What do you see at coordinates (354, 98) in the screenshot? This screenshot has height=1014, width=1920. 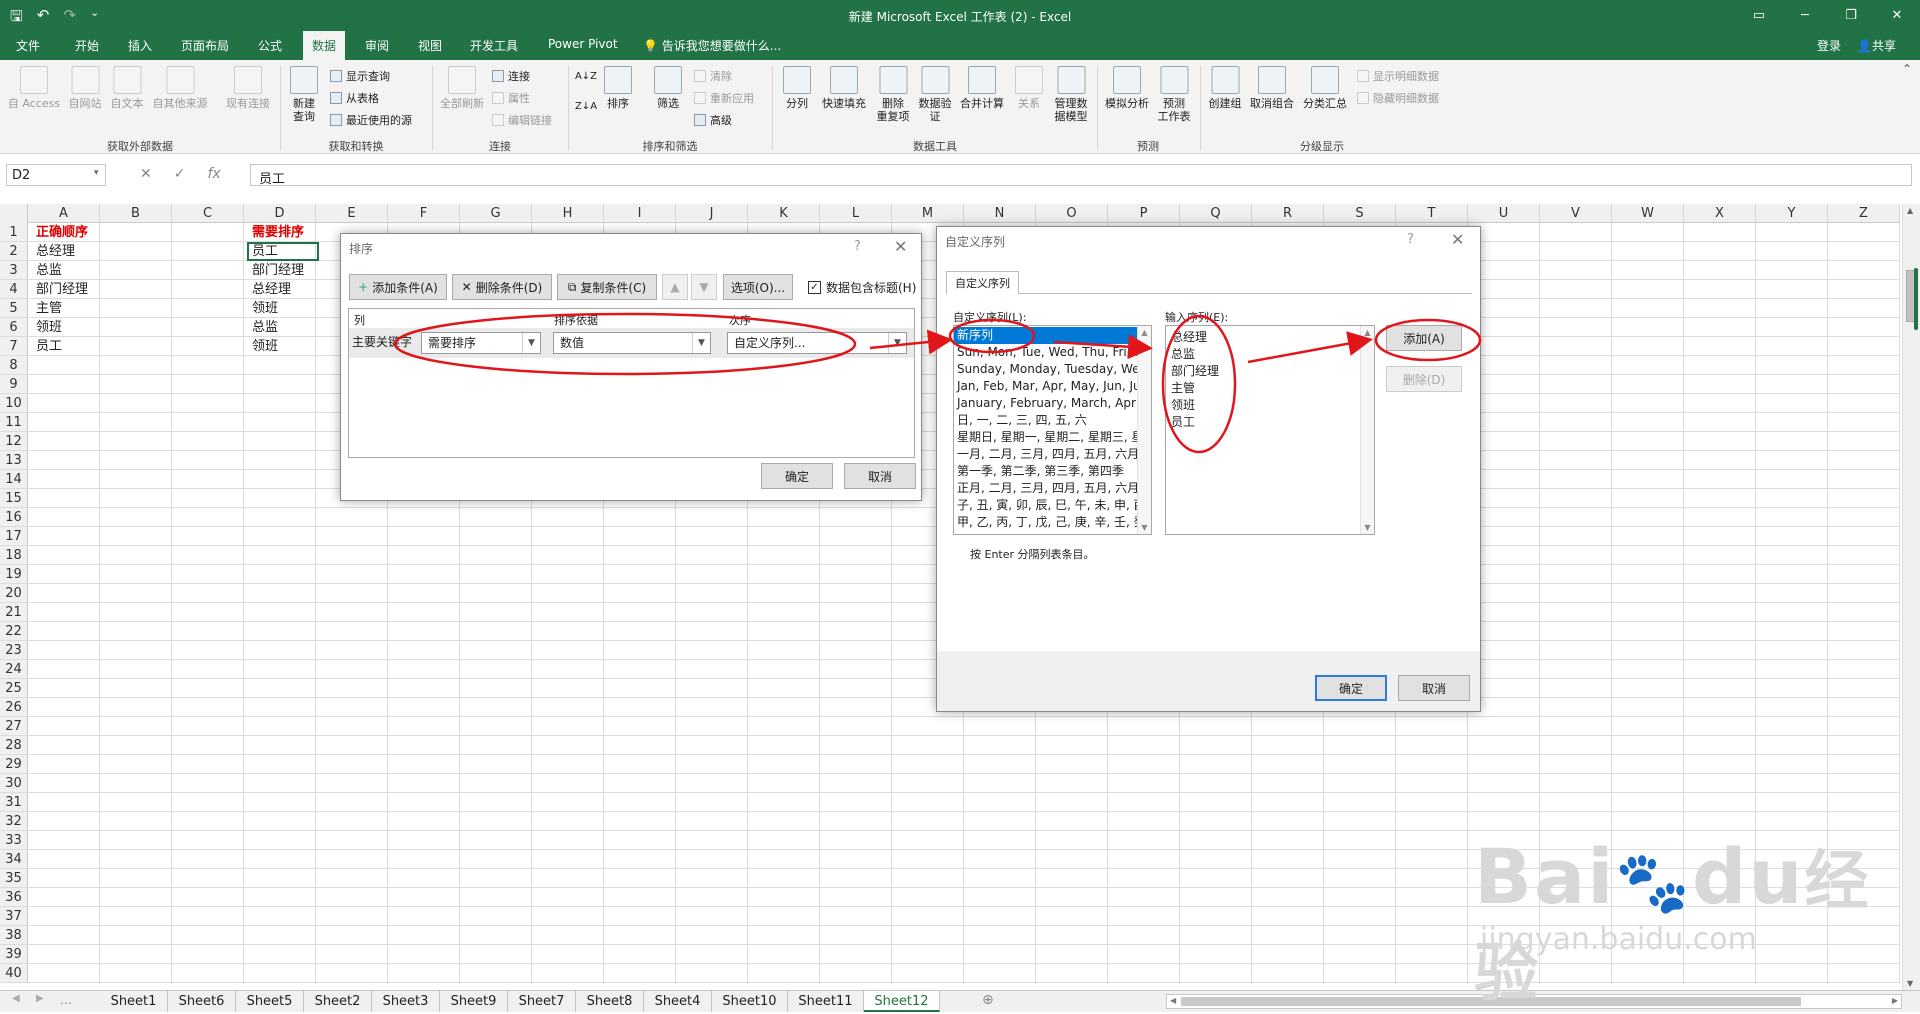 I see `from-table-button: 从表格` at bounding box center [354, 98].